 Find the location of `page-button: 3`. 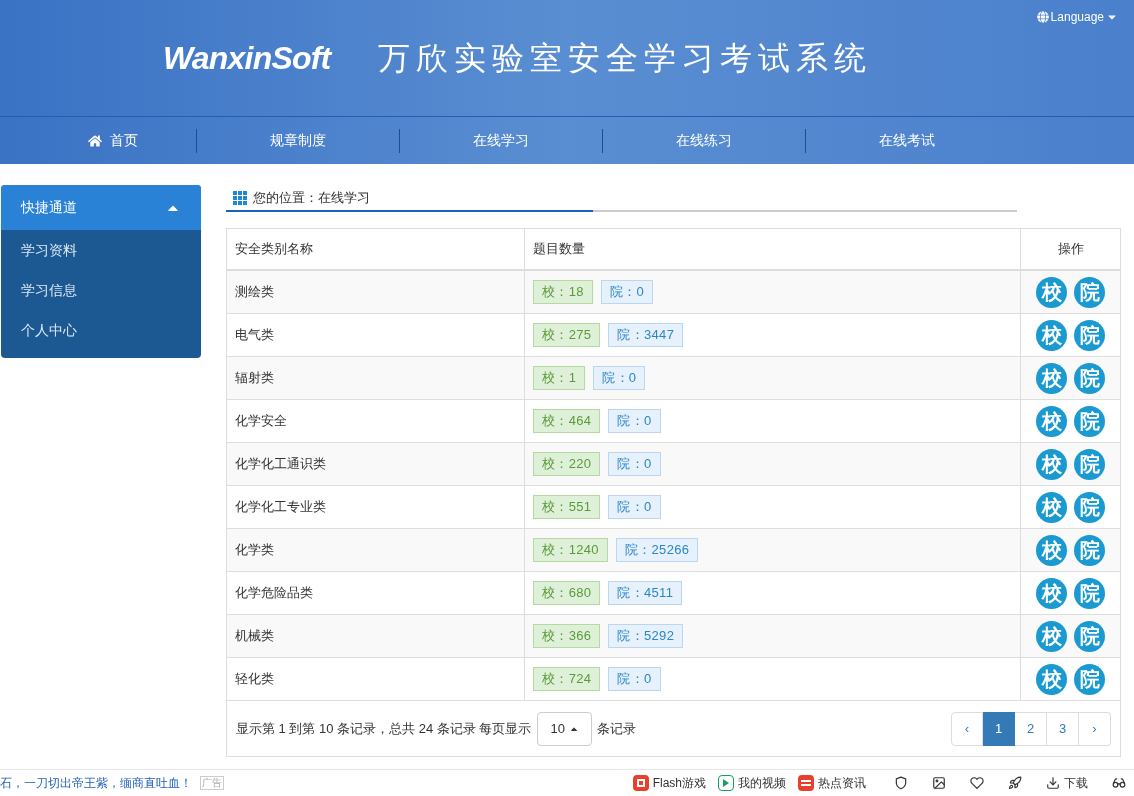

page-button: 3 is located at coordinates (1063, 728).